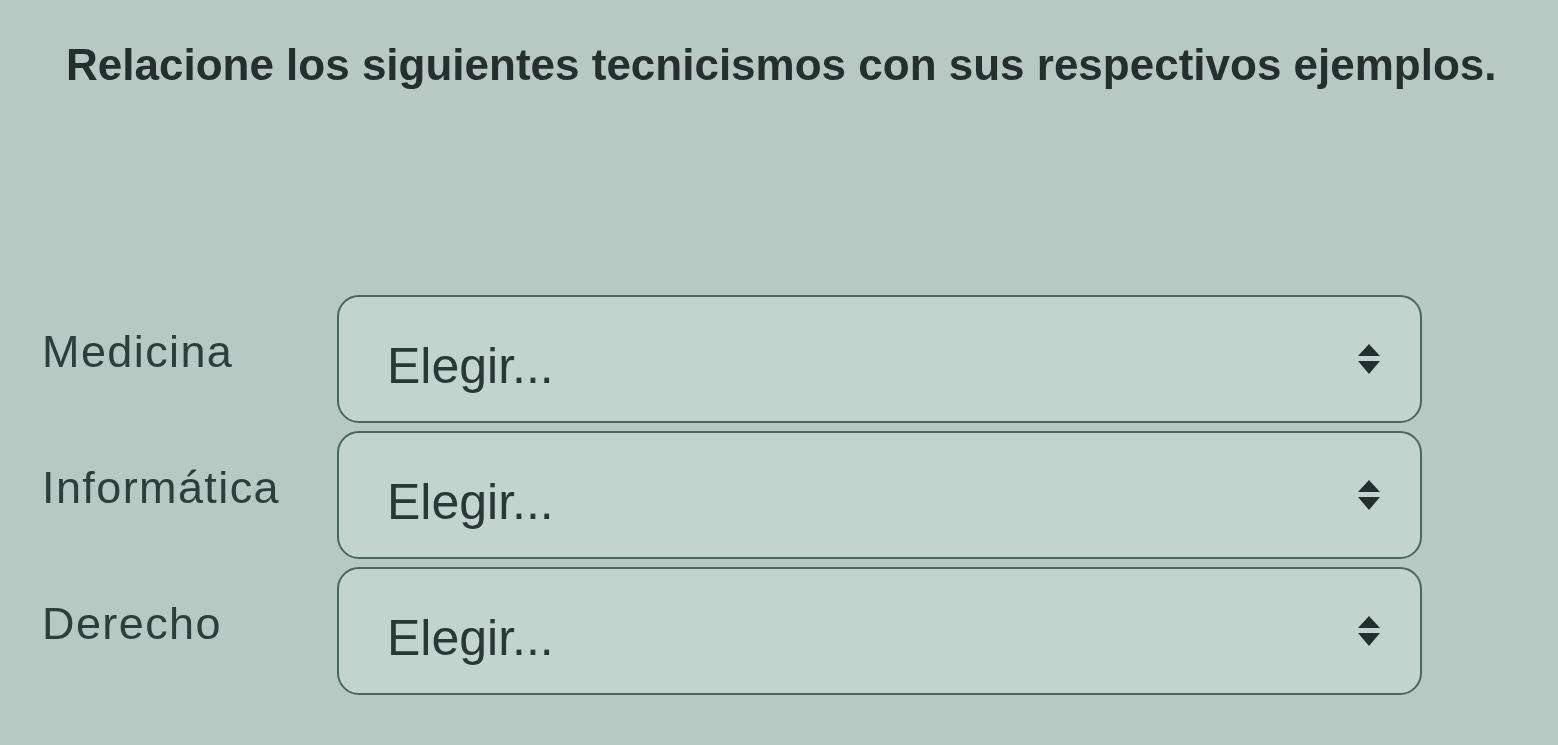  Describe the element at coordinates (138, 352) in the screenshot. I see `term-label: Medicina` at that location.